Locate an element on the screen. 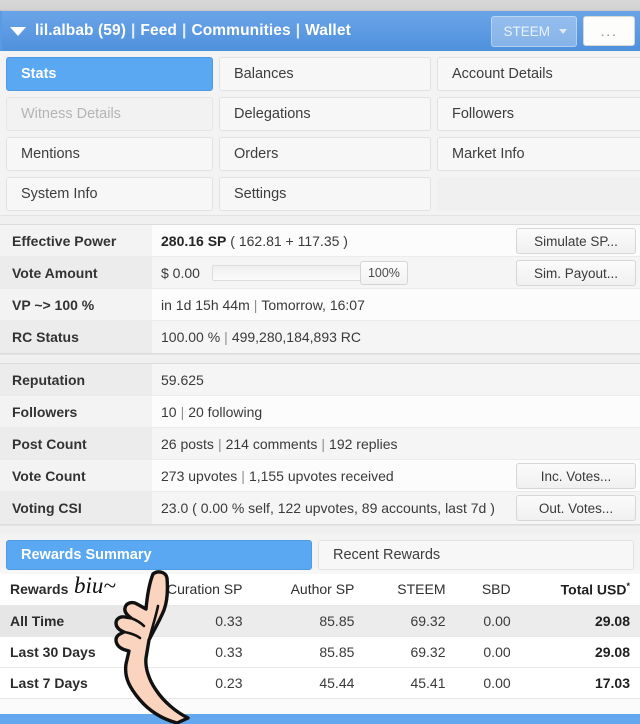 The width and height of the screenshot is (640, 724). bottom-filler is located at coordinates (320, 706).